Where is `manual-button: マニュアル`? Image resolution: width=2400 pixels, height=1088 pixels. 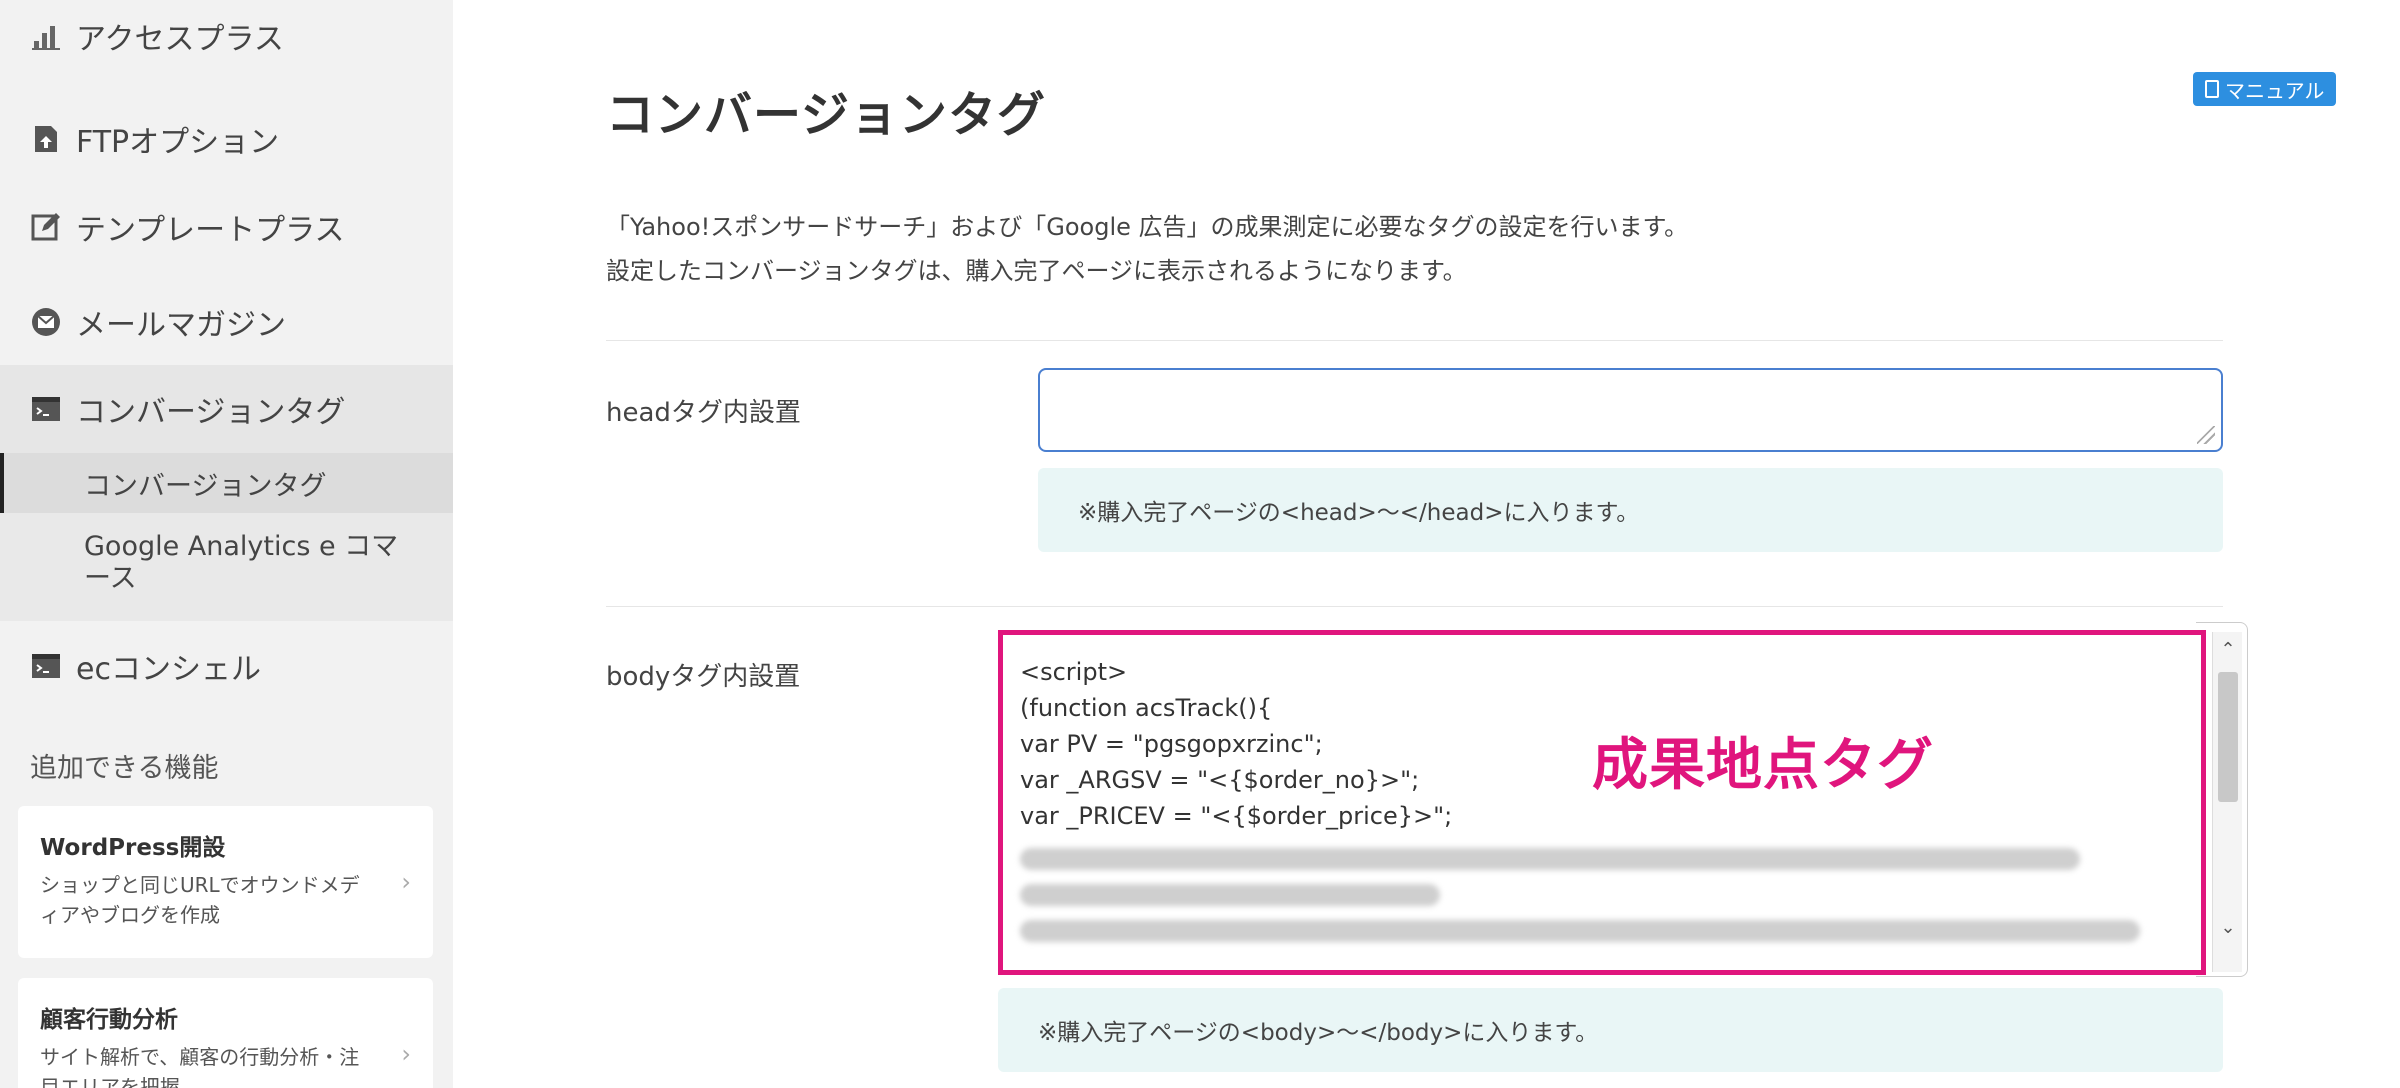
manual-button: マニュアル is located at coordinates (2265, 89).